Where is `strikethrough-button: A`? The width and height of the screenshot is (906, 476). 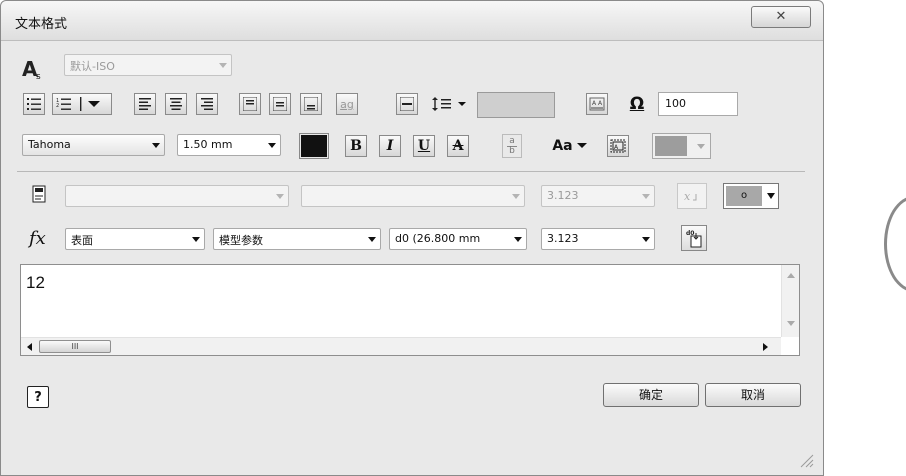 strikethrough-button: A is located at coordinates (458, 146).